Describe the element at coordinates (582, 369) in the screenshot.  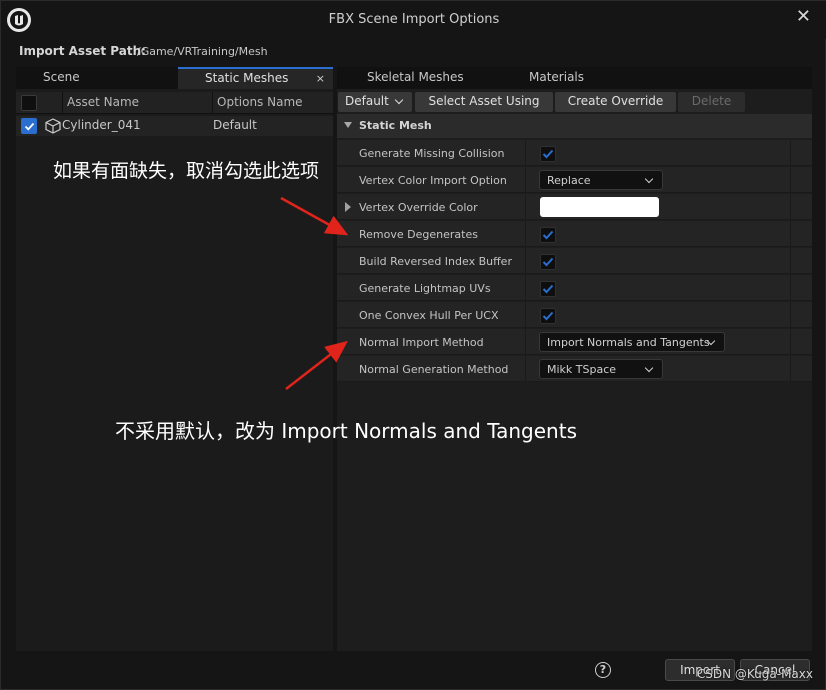
I see `combo-value: Mikk TSpace` at that location.